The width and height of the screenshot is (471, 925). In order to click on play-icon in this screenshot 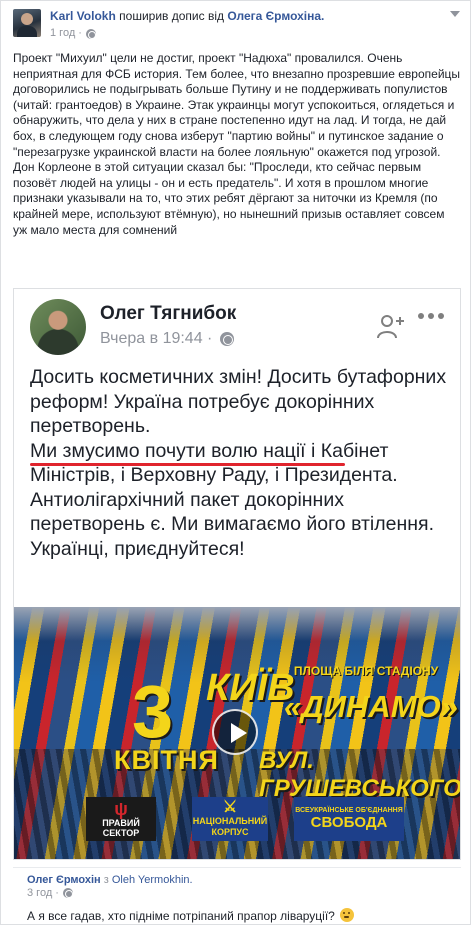, I will do `click(235, 732)`.